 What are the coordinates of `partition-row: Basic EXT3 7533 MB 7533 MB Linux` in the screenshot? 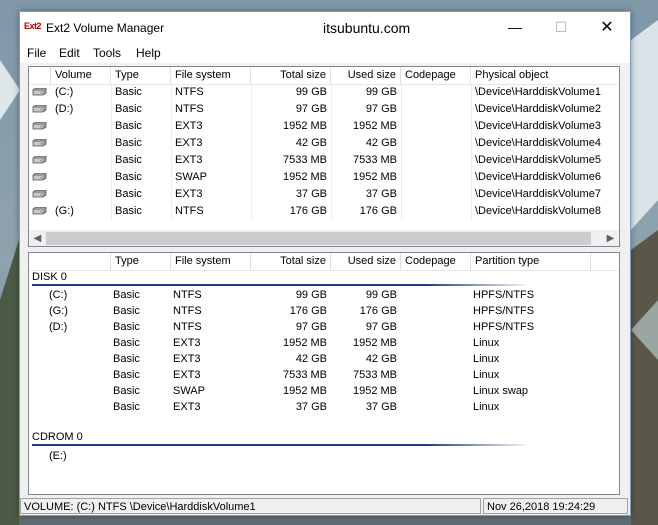 It's located at (324, 375).